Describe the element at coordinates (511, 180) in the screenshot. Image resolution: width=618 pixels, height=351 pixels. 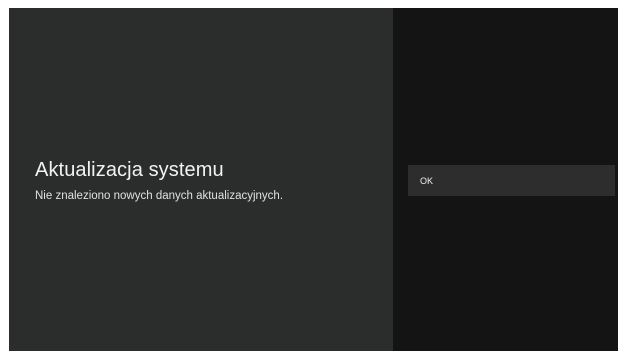
I see `ok-button: OK` at that location.